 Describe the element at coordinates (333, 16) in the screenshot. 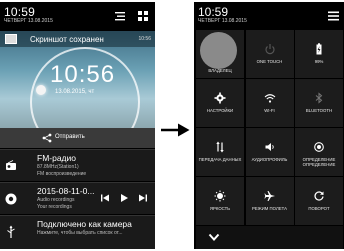

I see `list-view-icon` at that location.